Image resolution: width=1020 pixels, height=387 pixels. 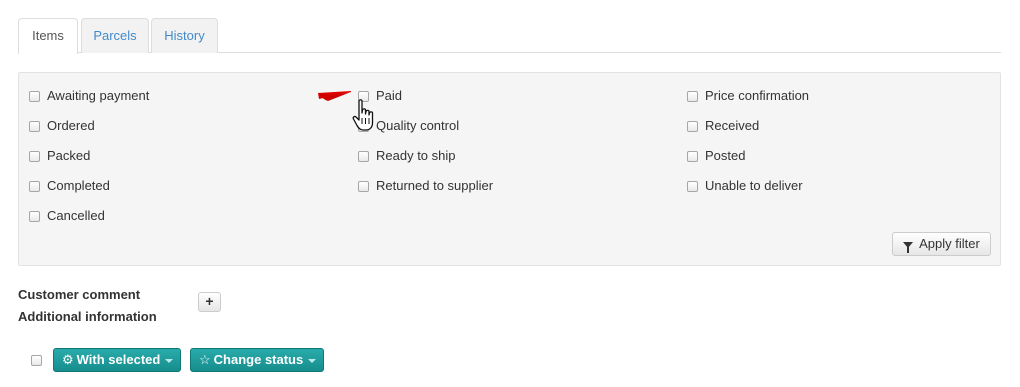 I want to click on filter-option-completed: Completed, so click(x=69, y=186).